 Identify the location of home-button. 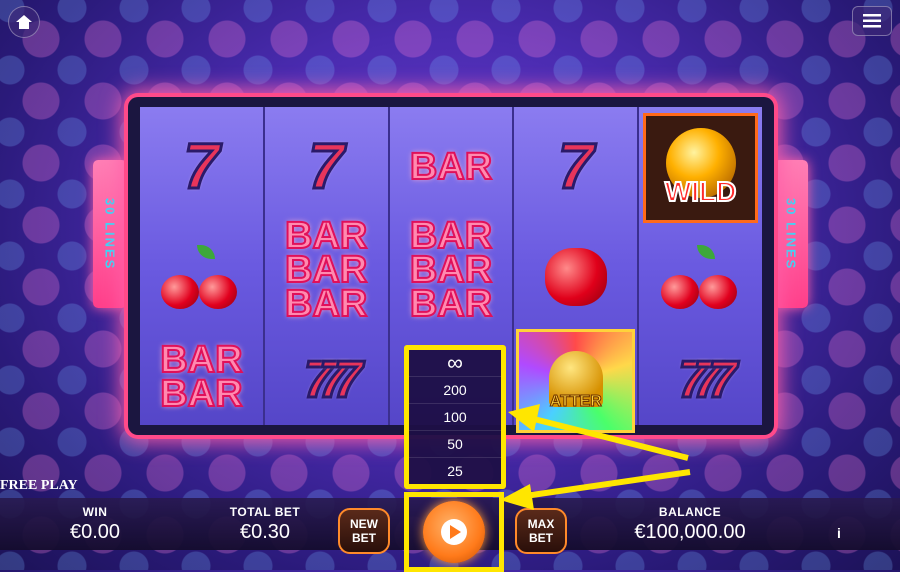
(24, 22).